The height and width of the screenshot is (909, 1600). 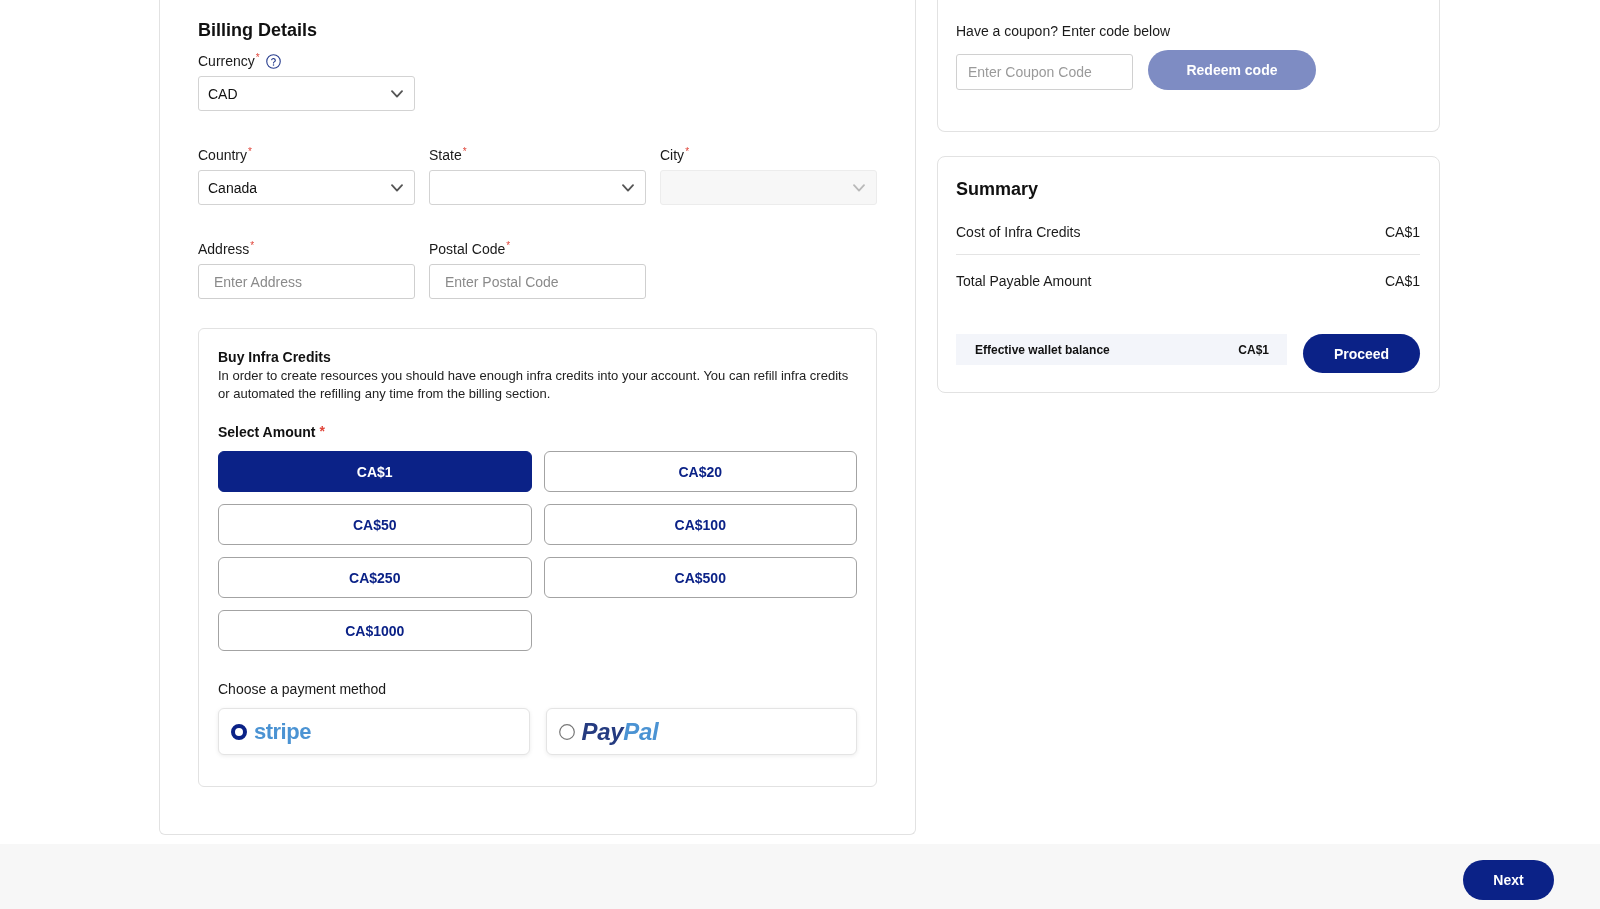 I want to click on amount-option: CA$1, so click(x=375, y=471).